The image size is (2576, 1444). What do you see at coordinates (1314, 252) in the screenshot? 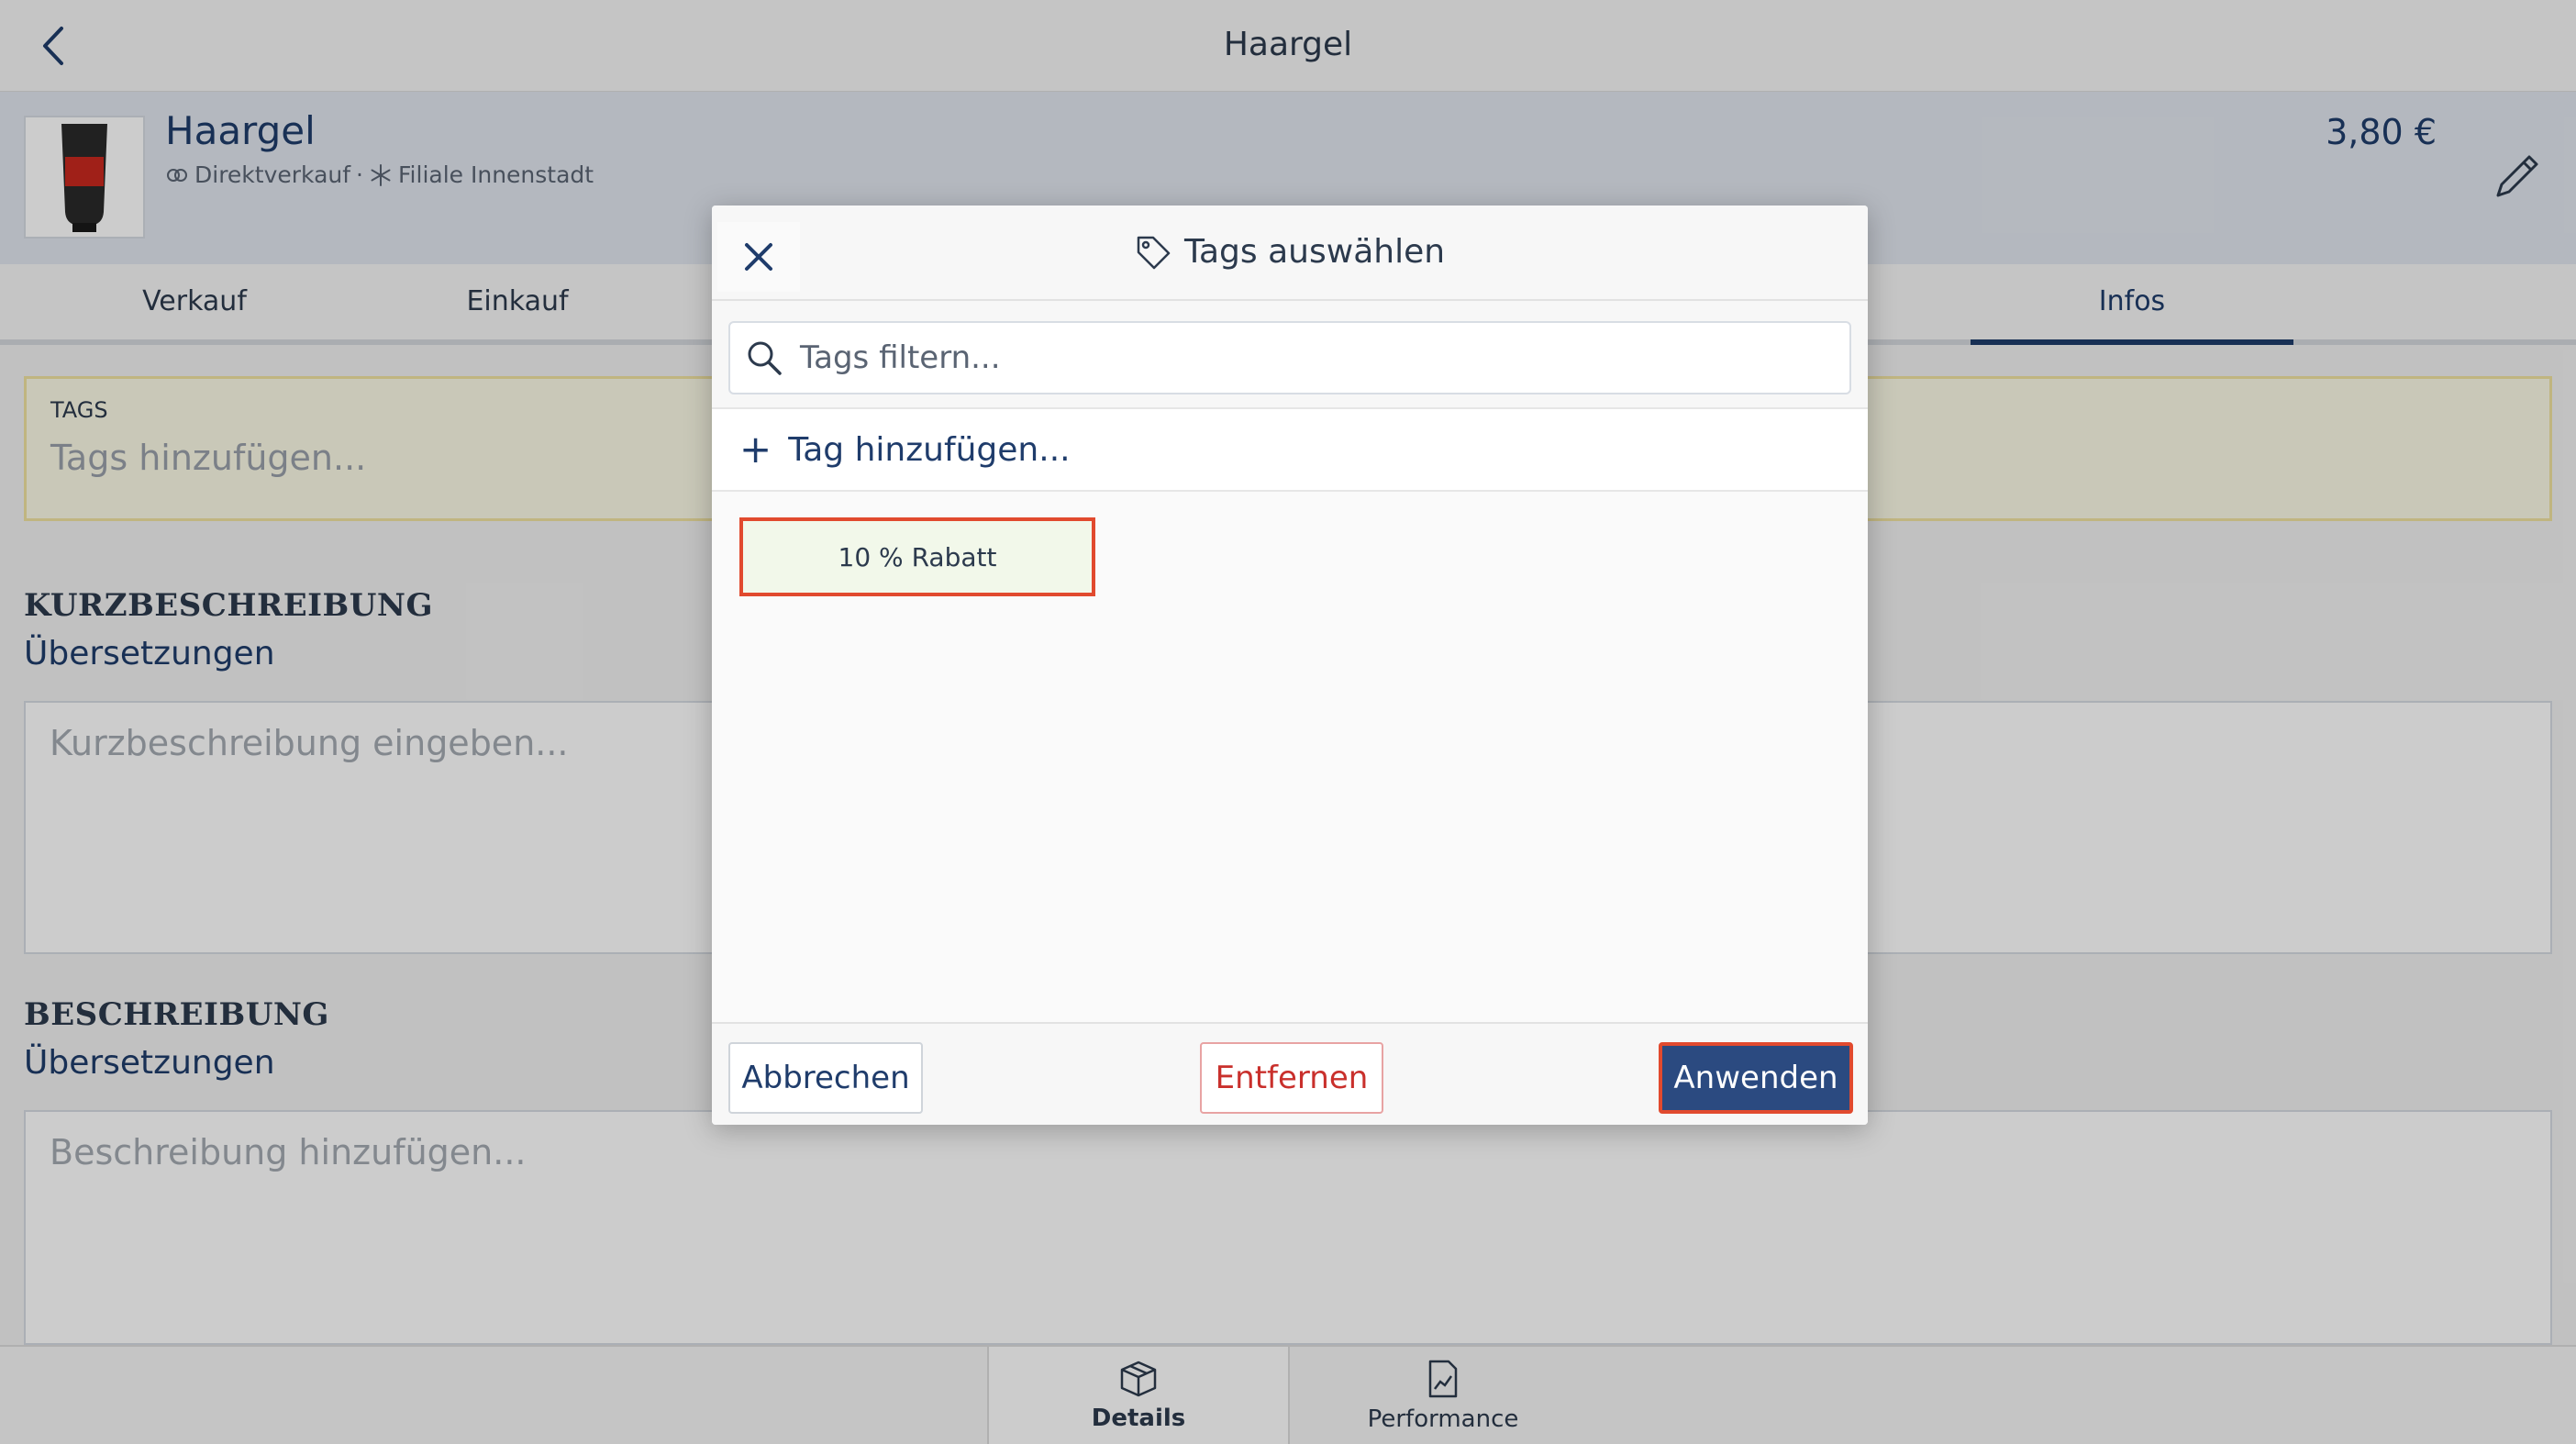
I see `modal-title-text: Tags auswählen` at bounding box center [1314, 252].